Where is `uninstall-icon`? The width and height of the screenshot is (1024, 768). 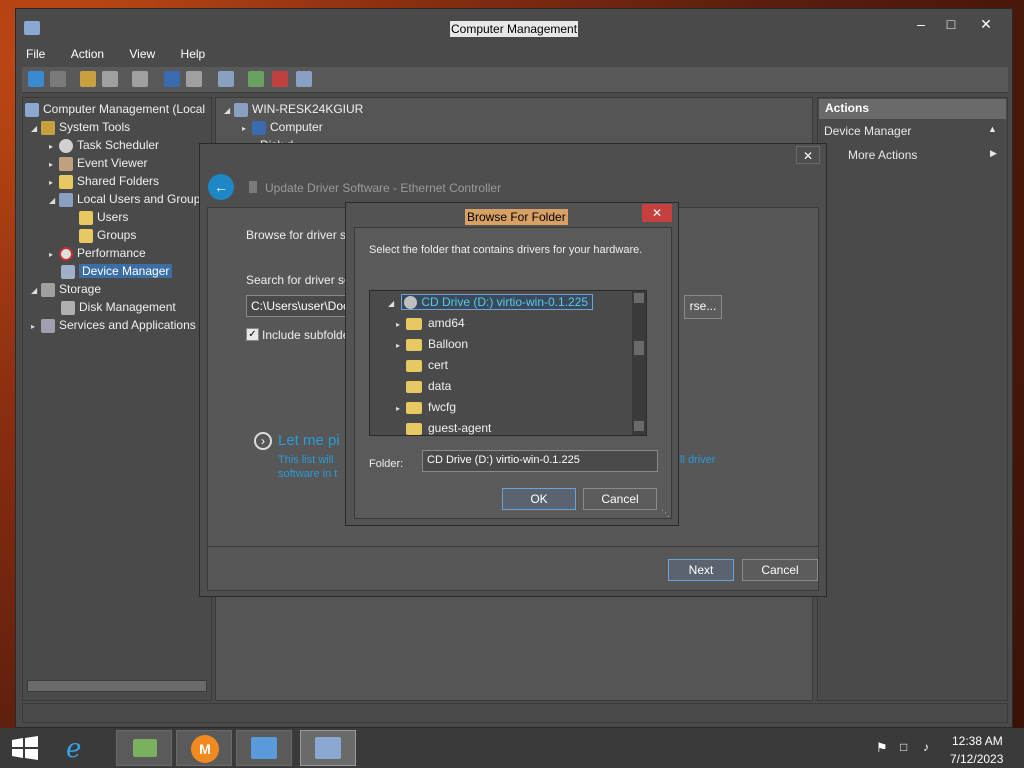 uninstall-icon is located at coordinates (280, 79).